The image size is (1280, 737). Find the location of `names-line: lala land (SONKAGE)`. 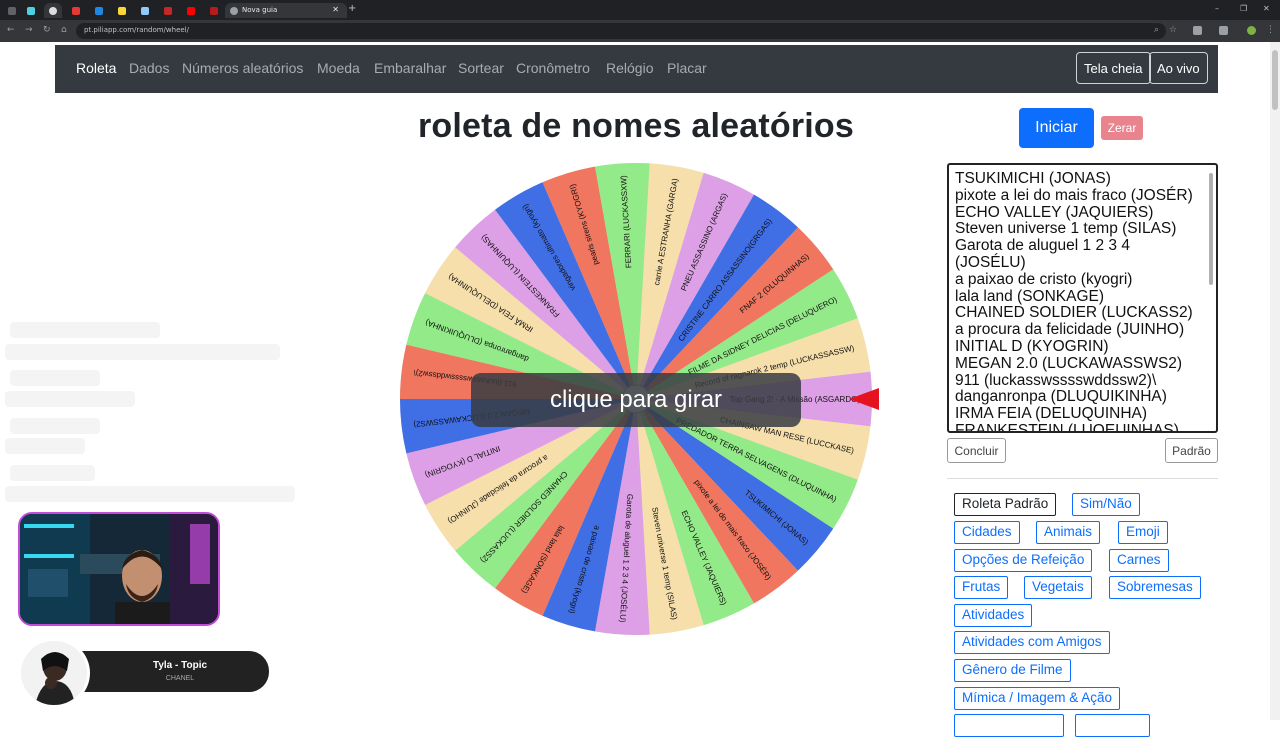

names-line: lala land (SONKAGE) is located at coordinates (1030, 296).